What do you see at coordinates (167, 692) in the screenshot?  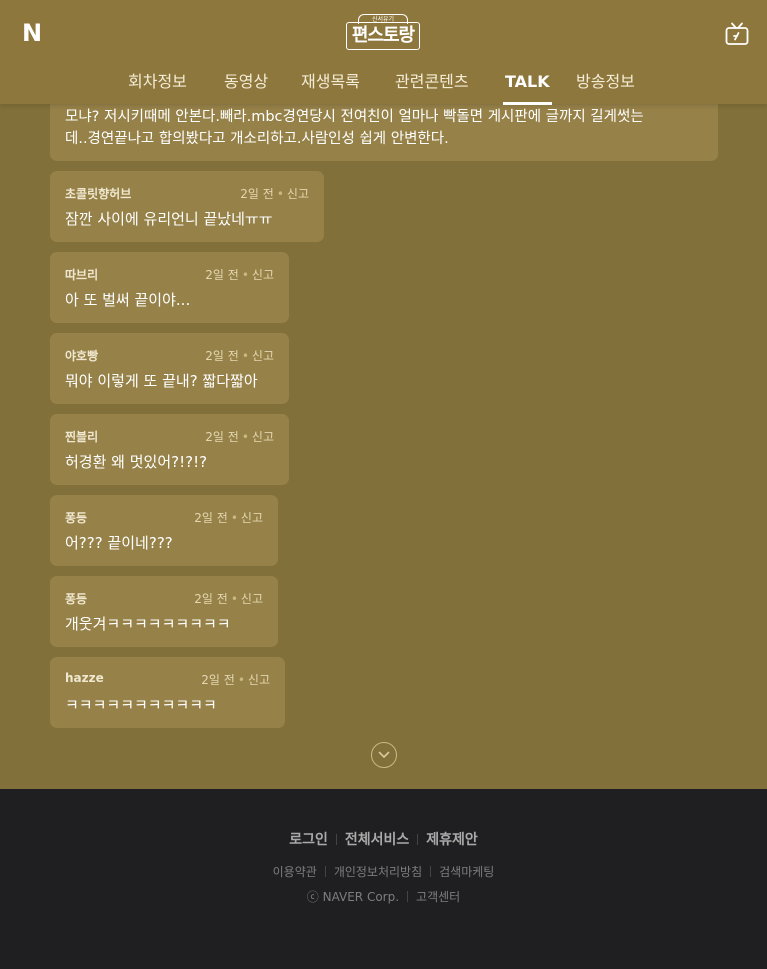 I see `comment-bubble: hazze 2일 전 • 신고 ㅋㅋㅋㅋㅋㅋㅋㅋㅋㅋㅋ` at bounding box center [167, 692].